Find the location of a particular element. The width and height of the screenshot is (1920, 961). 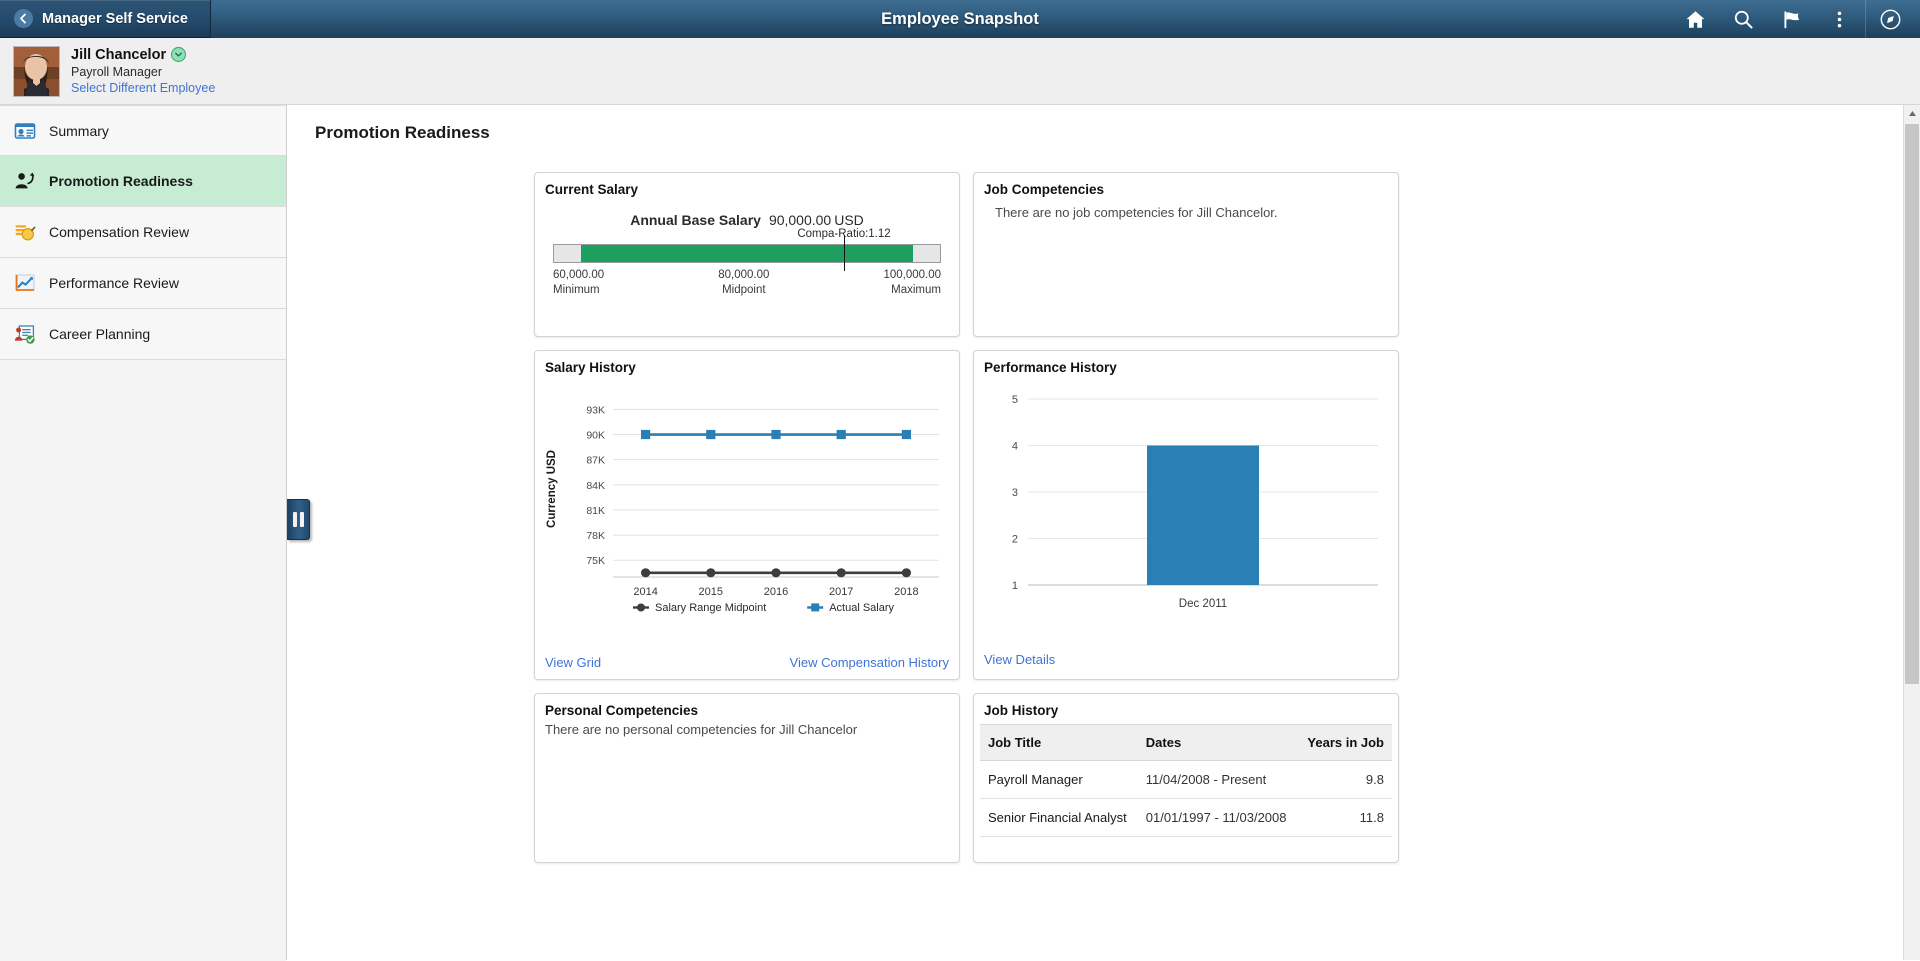

salary-maximum-label: Maximum is located at coordinates (916, 290).